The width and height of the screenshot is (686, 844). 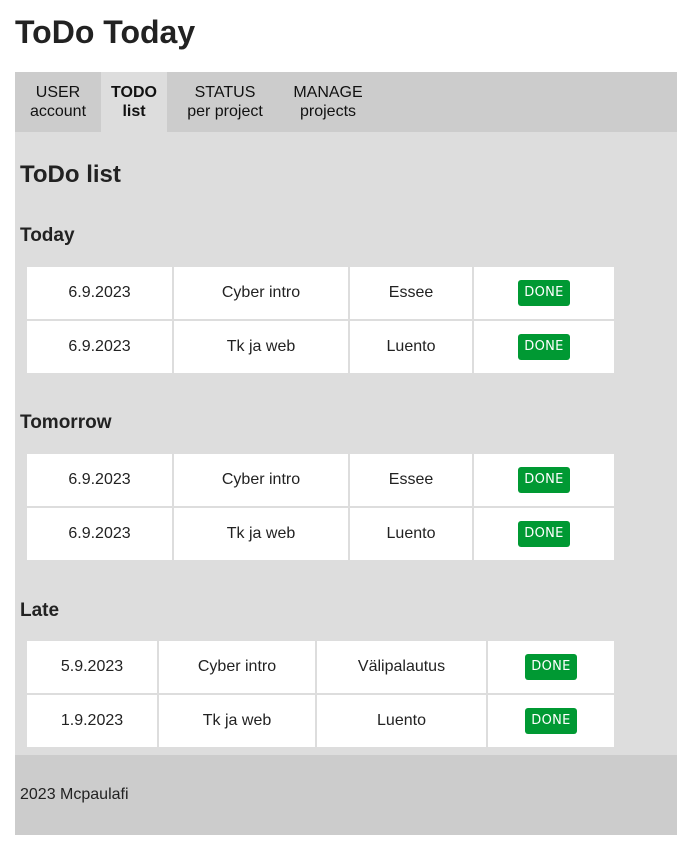 I want to click on page-title: ToDo list, so click(x=70, y=174).